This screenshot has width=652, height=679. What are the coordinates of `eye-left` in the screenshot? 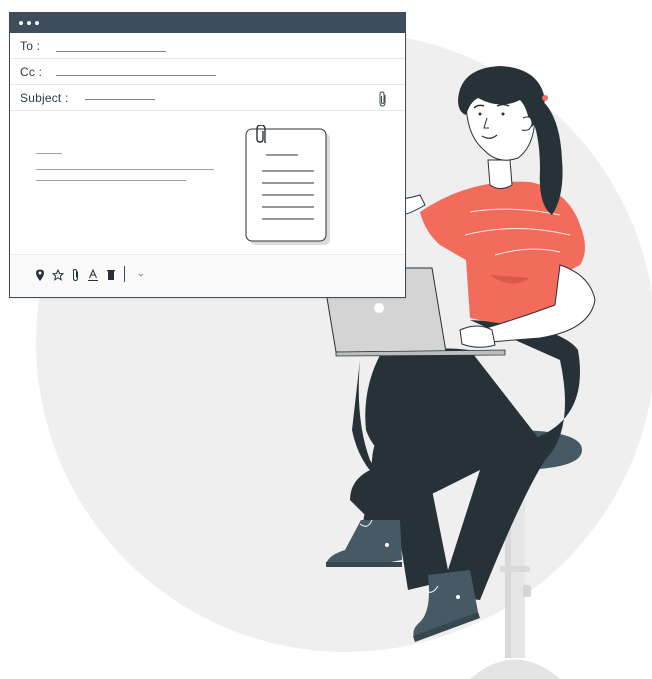 It's located at (480, 114).